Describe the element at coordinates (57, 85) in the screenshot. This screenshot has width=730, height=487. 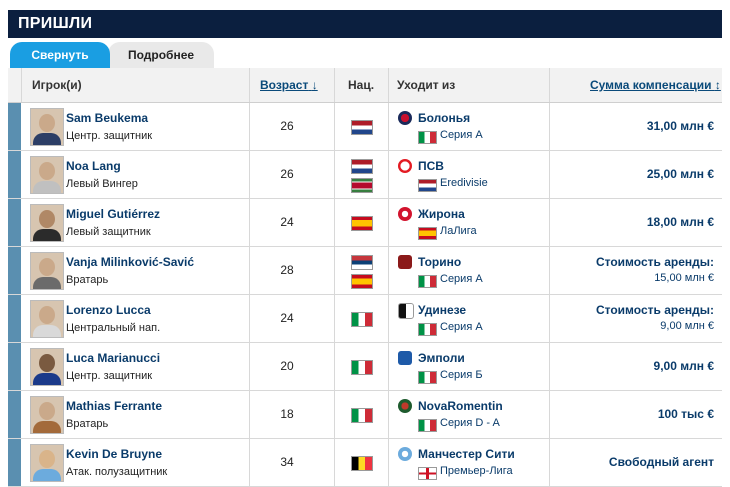
I see `column-player: Игрок(и)` at that location.